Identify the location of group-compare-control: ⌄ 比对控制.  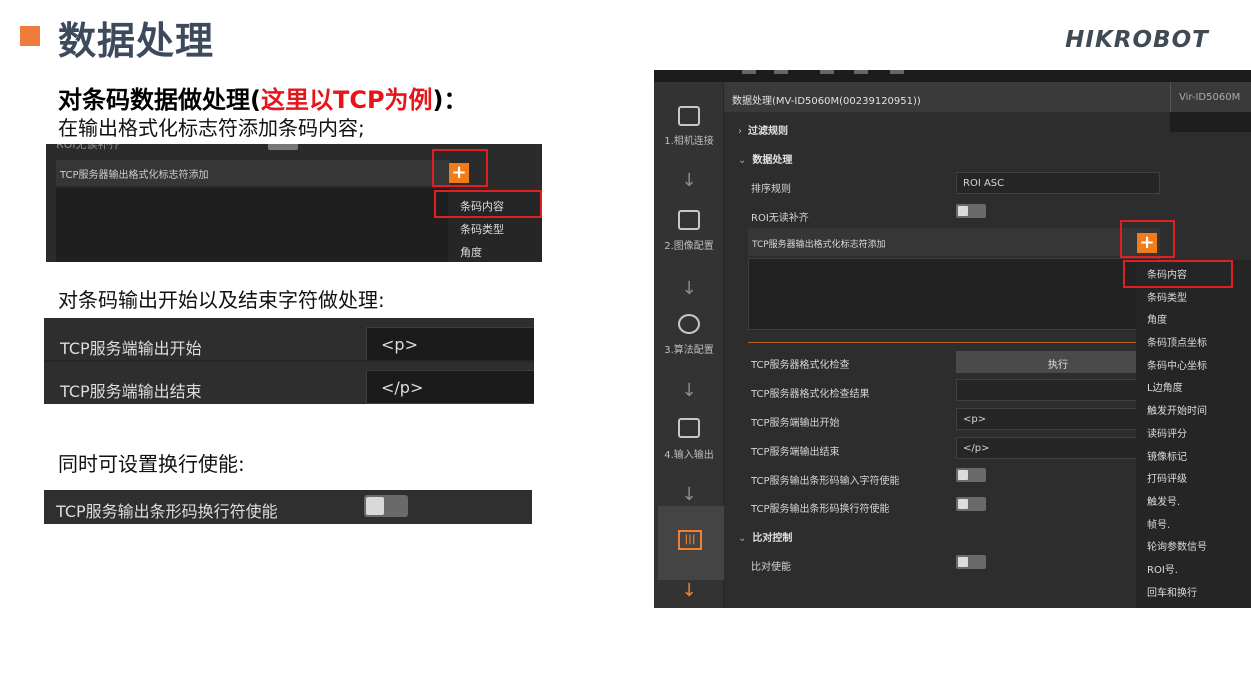
(765, 536).